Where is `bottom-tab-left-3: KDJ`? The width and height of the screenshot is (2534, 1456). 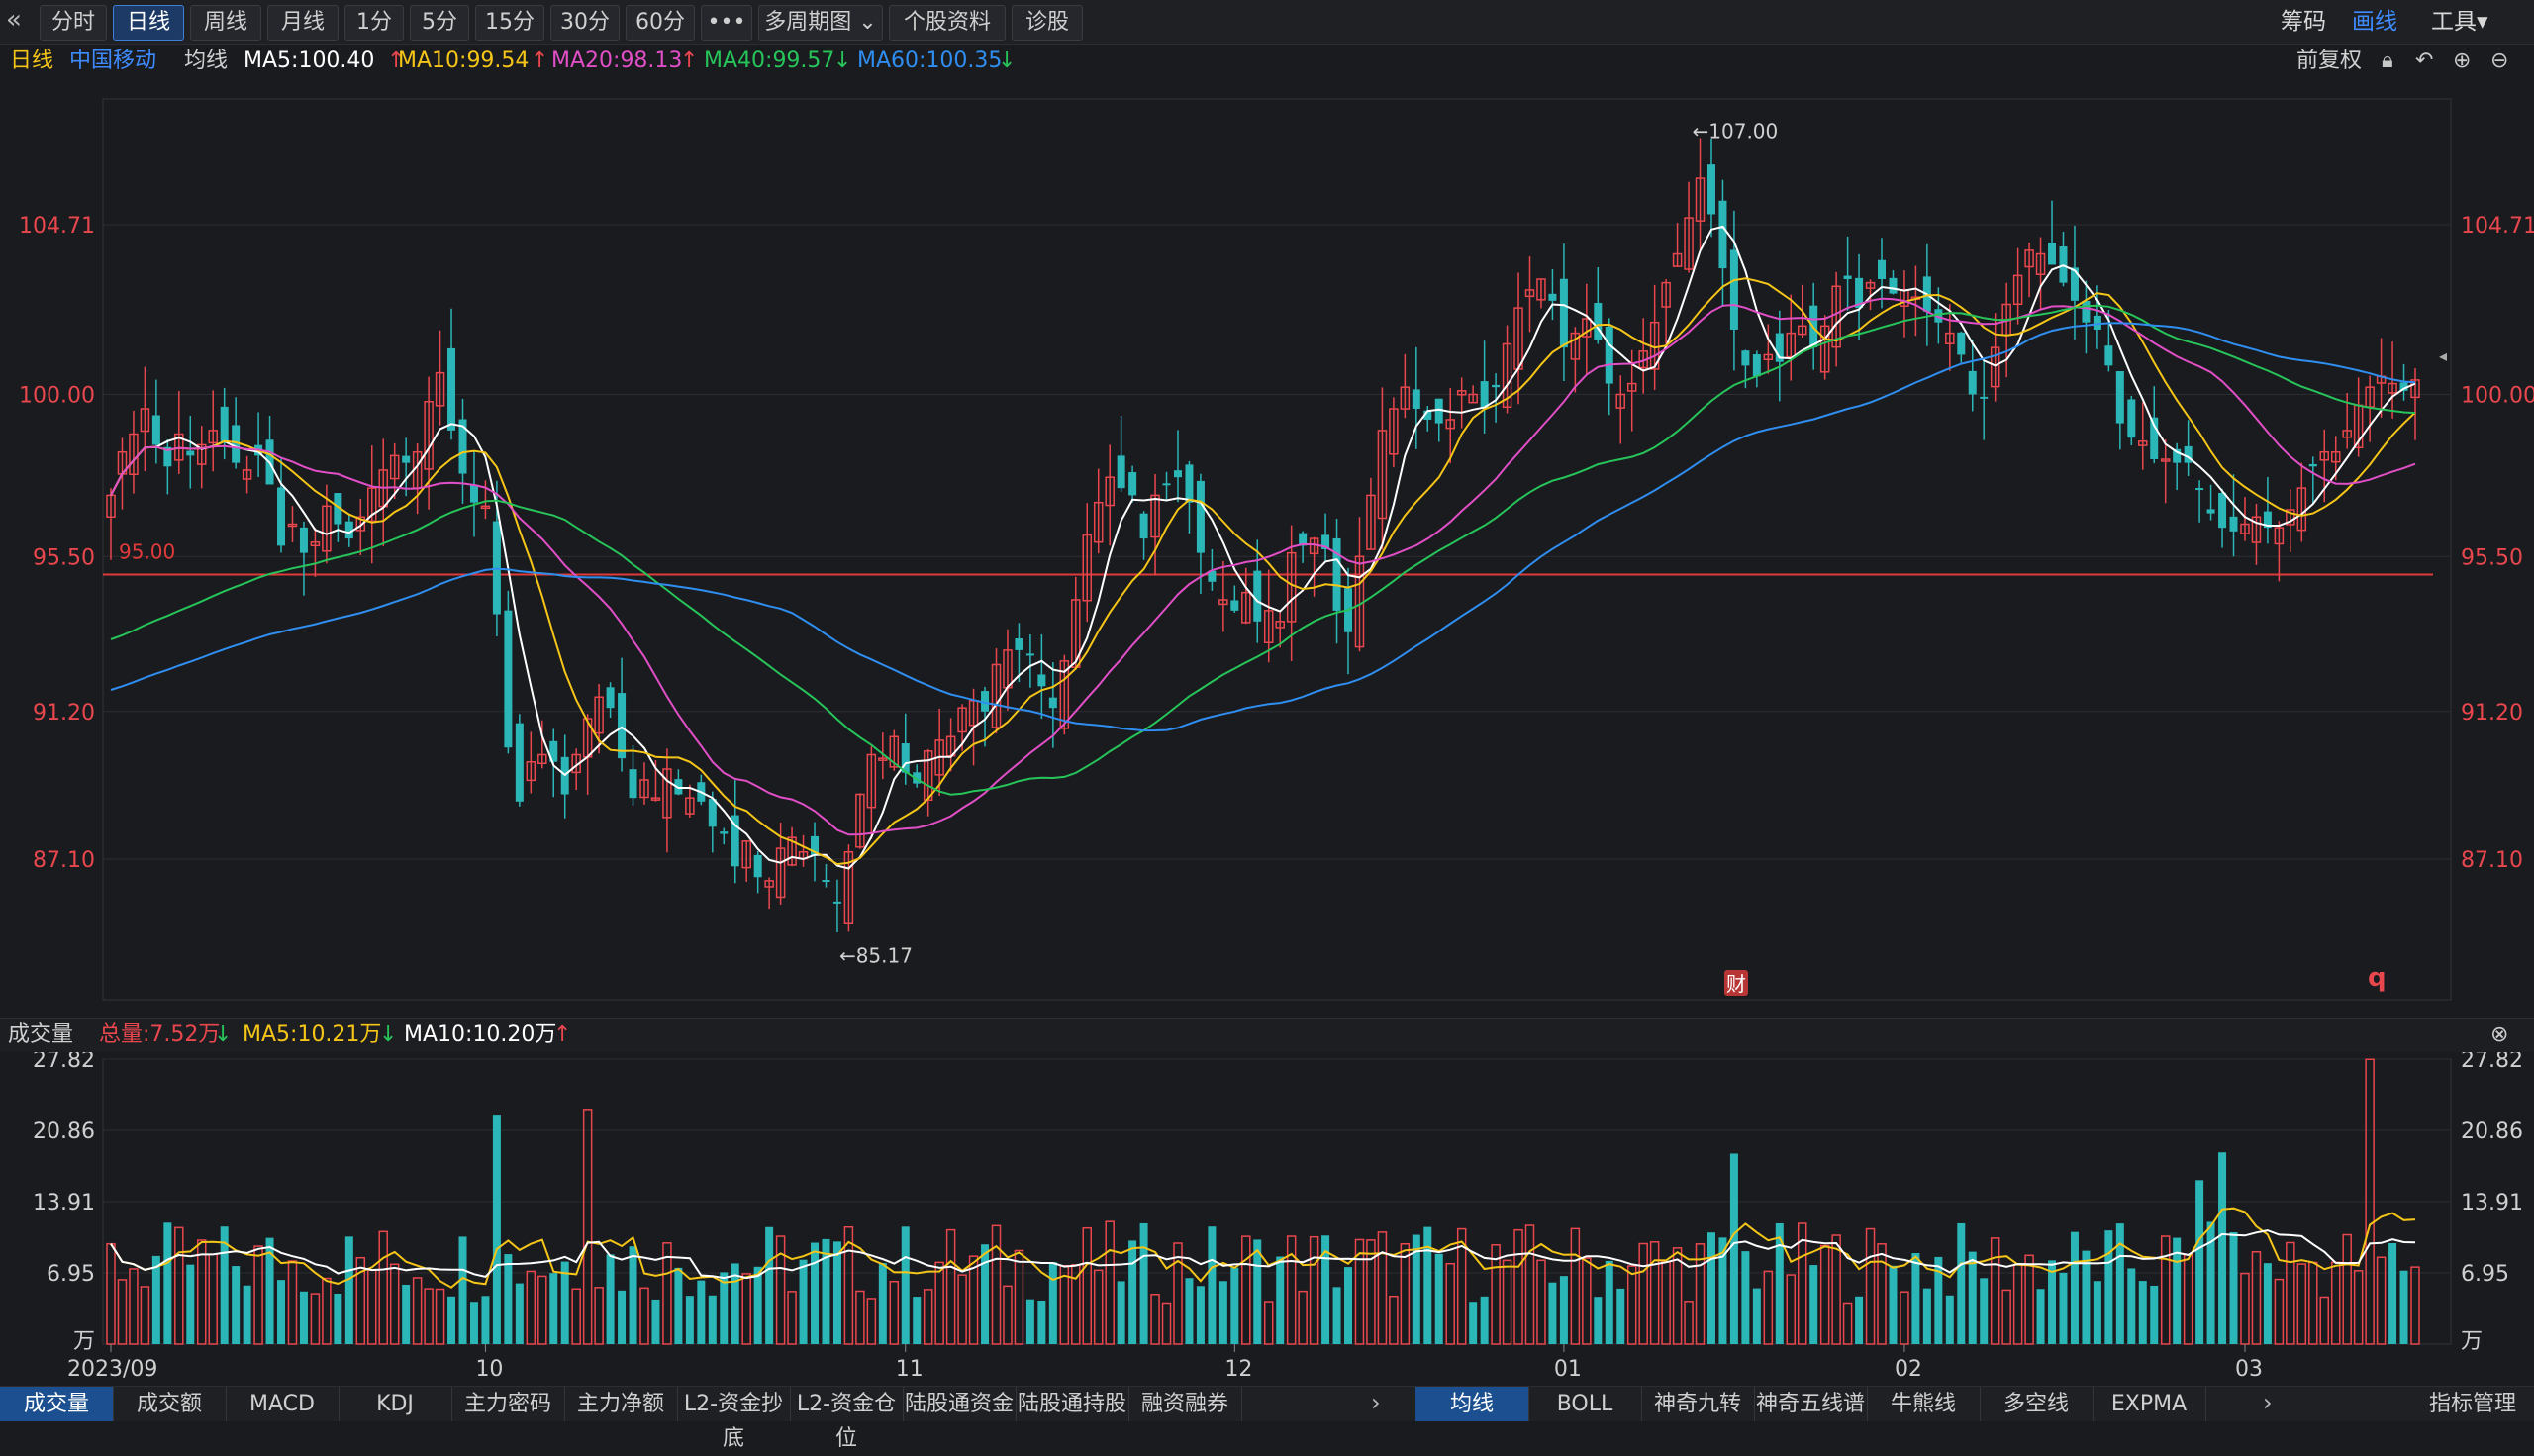
bottom-tab-left-3: KDJ is located at coordinates (396, 1404).